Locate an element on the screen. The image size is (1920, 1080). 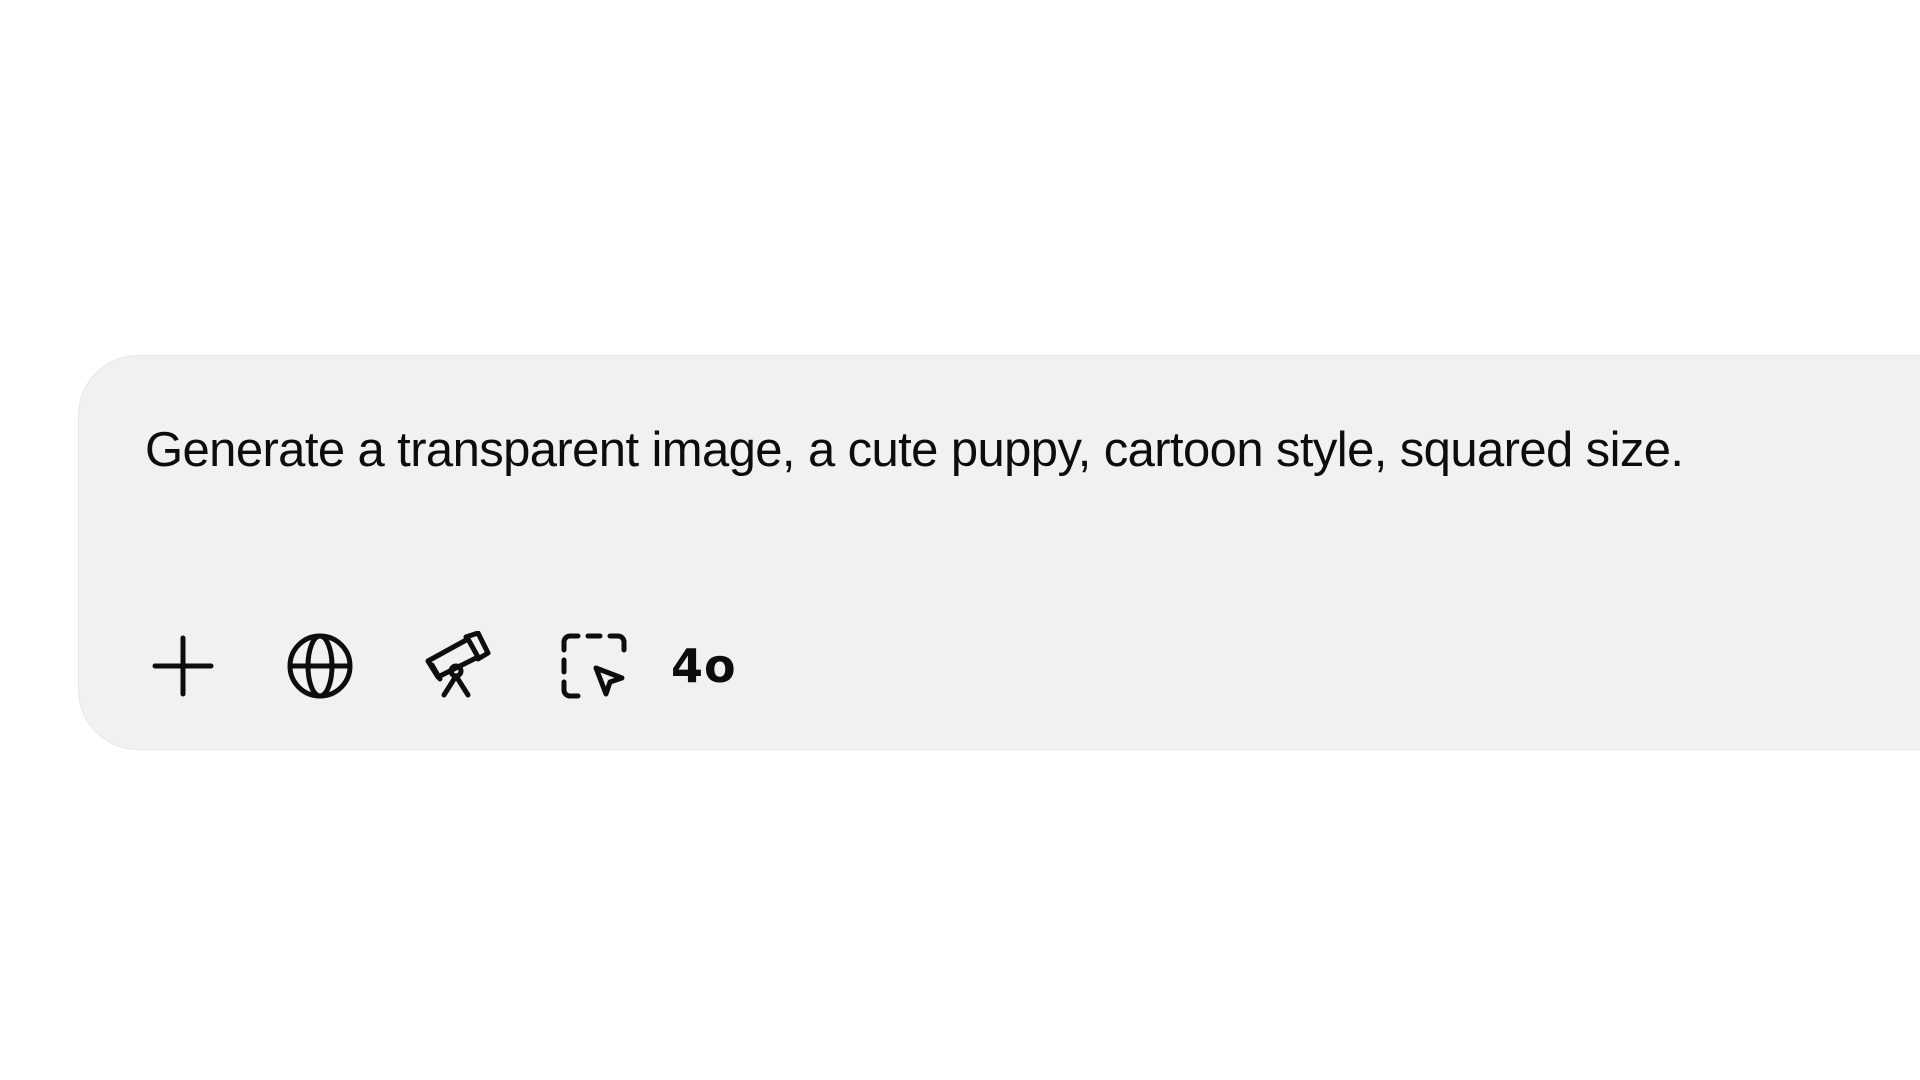
deep-research-button is located at coordinates (457, 666).